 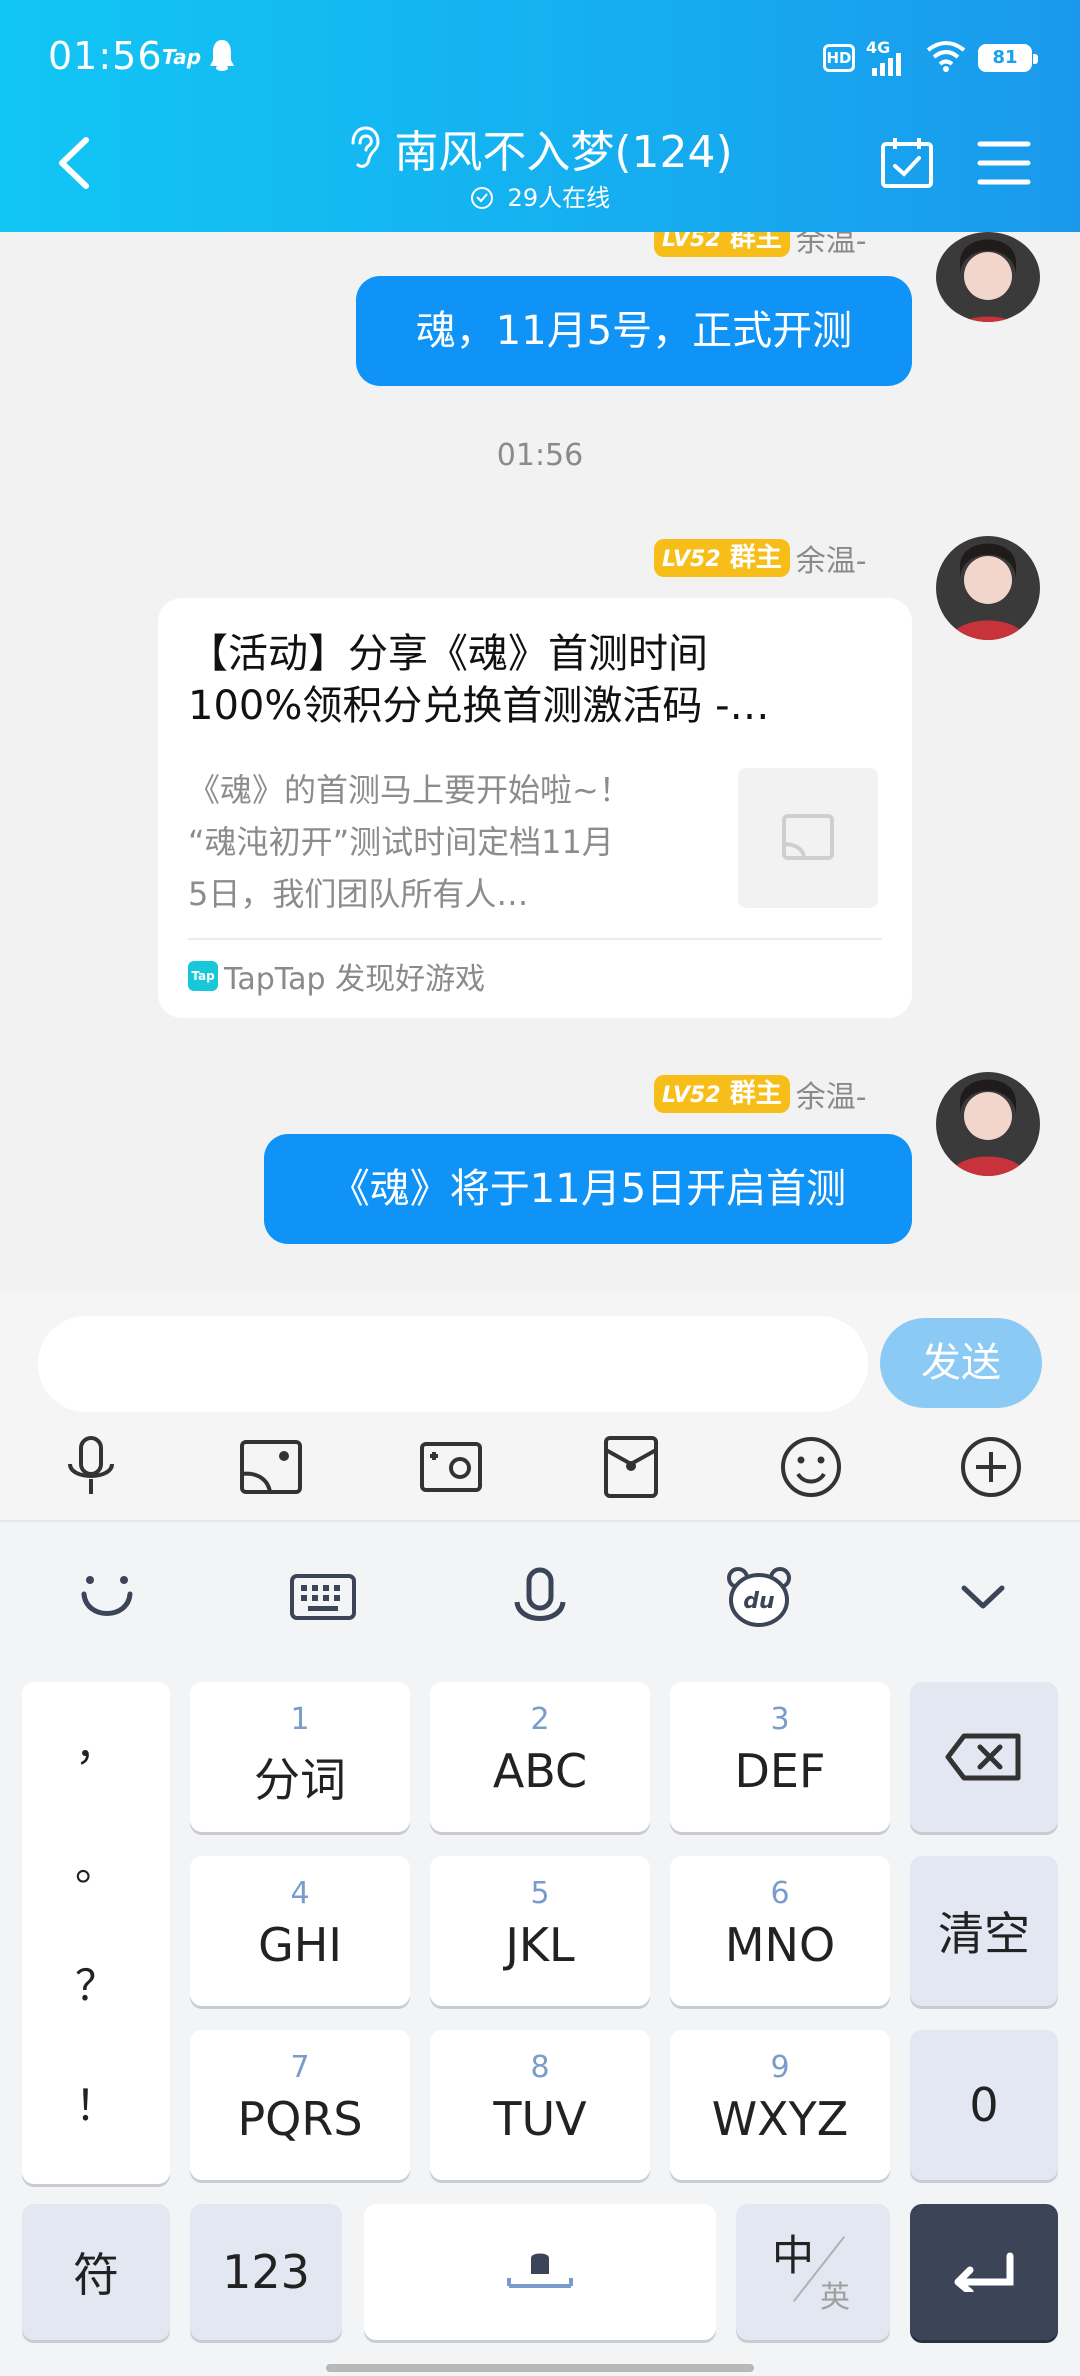 What do you see at coordinates (540, 58) in the screenshot?
I see `status-bar: 01:56 Tap HD 4G 81` at bounding box center [540, 58].